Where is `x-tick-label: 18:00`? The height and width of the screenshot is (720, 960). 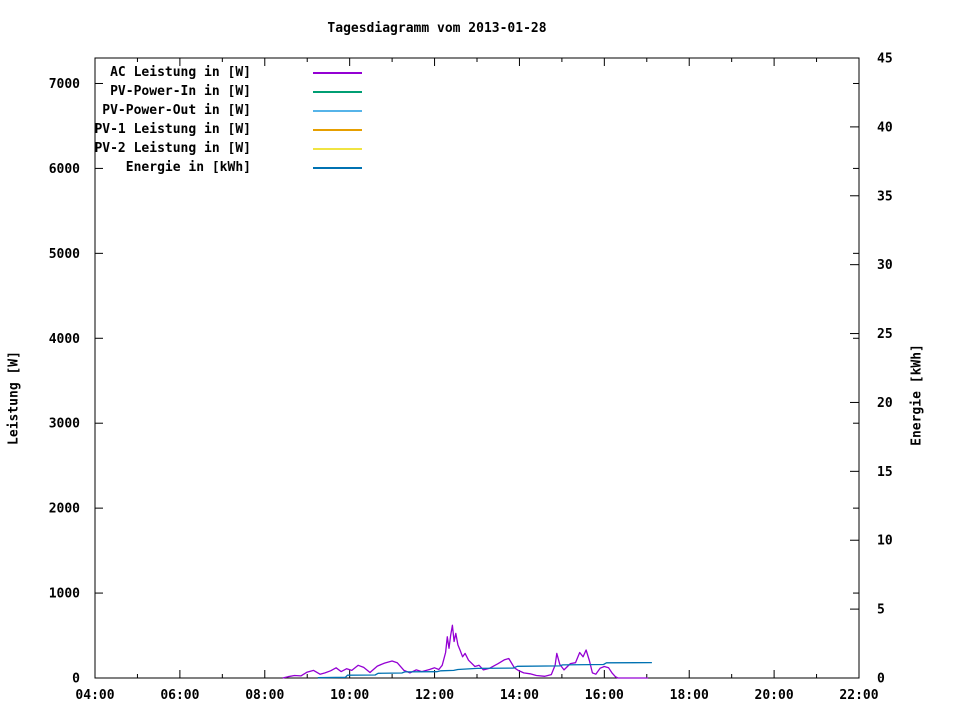
x-tick-label: 18:00 is located at coordinates (689, 695).